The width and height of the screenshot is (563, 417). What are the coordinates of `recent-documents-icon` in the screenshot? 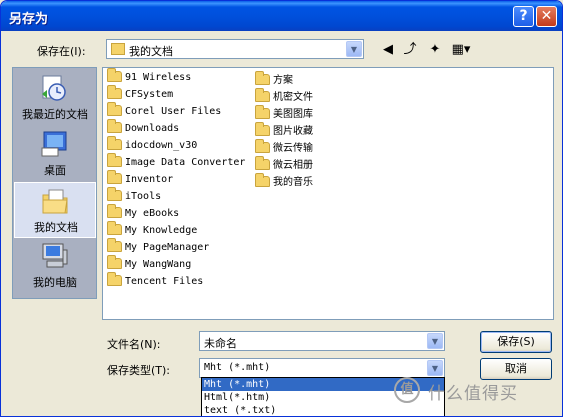 It's located at (54, 88).